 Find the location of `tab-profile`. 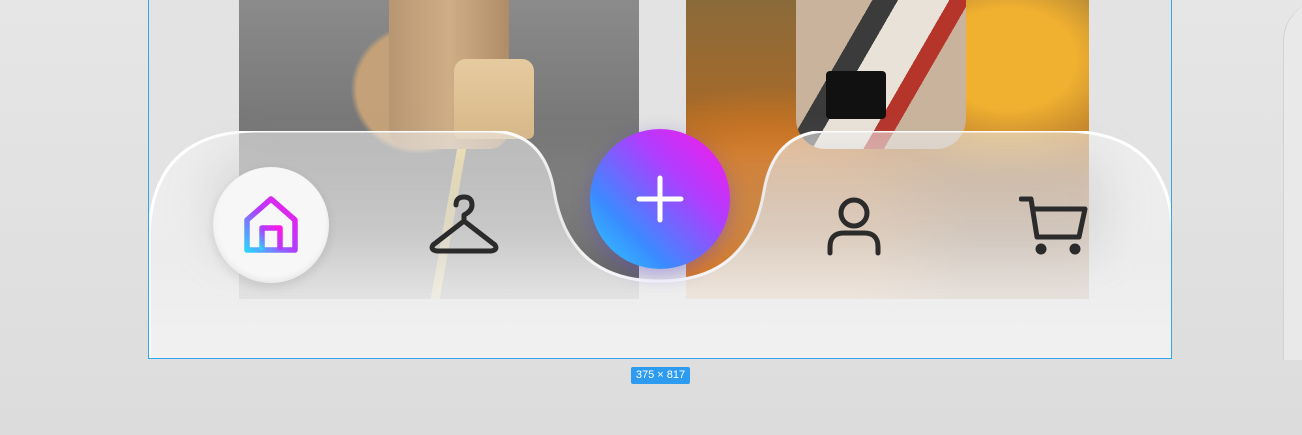

tab-profile is located at coordinates (854, 226).